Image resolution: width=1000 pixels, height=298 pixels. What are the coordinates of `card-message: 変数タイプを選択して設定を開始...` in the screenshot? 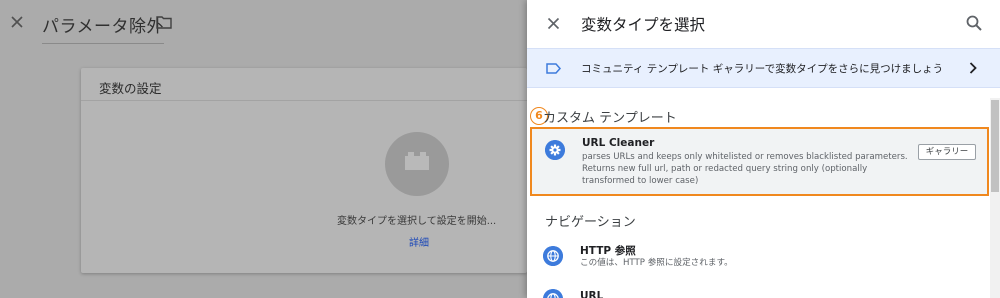 It's located at (417, 221).